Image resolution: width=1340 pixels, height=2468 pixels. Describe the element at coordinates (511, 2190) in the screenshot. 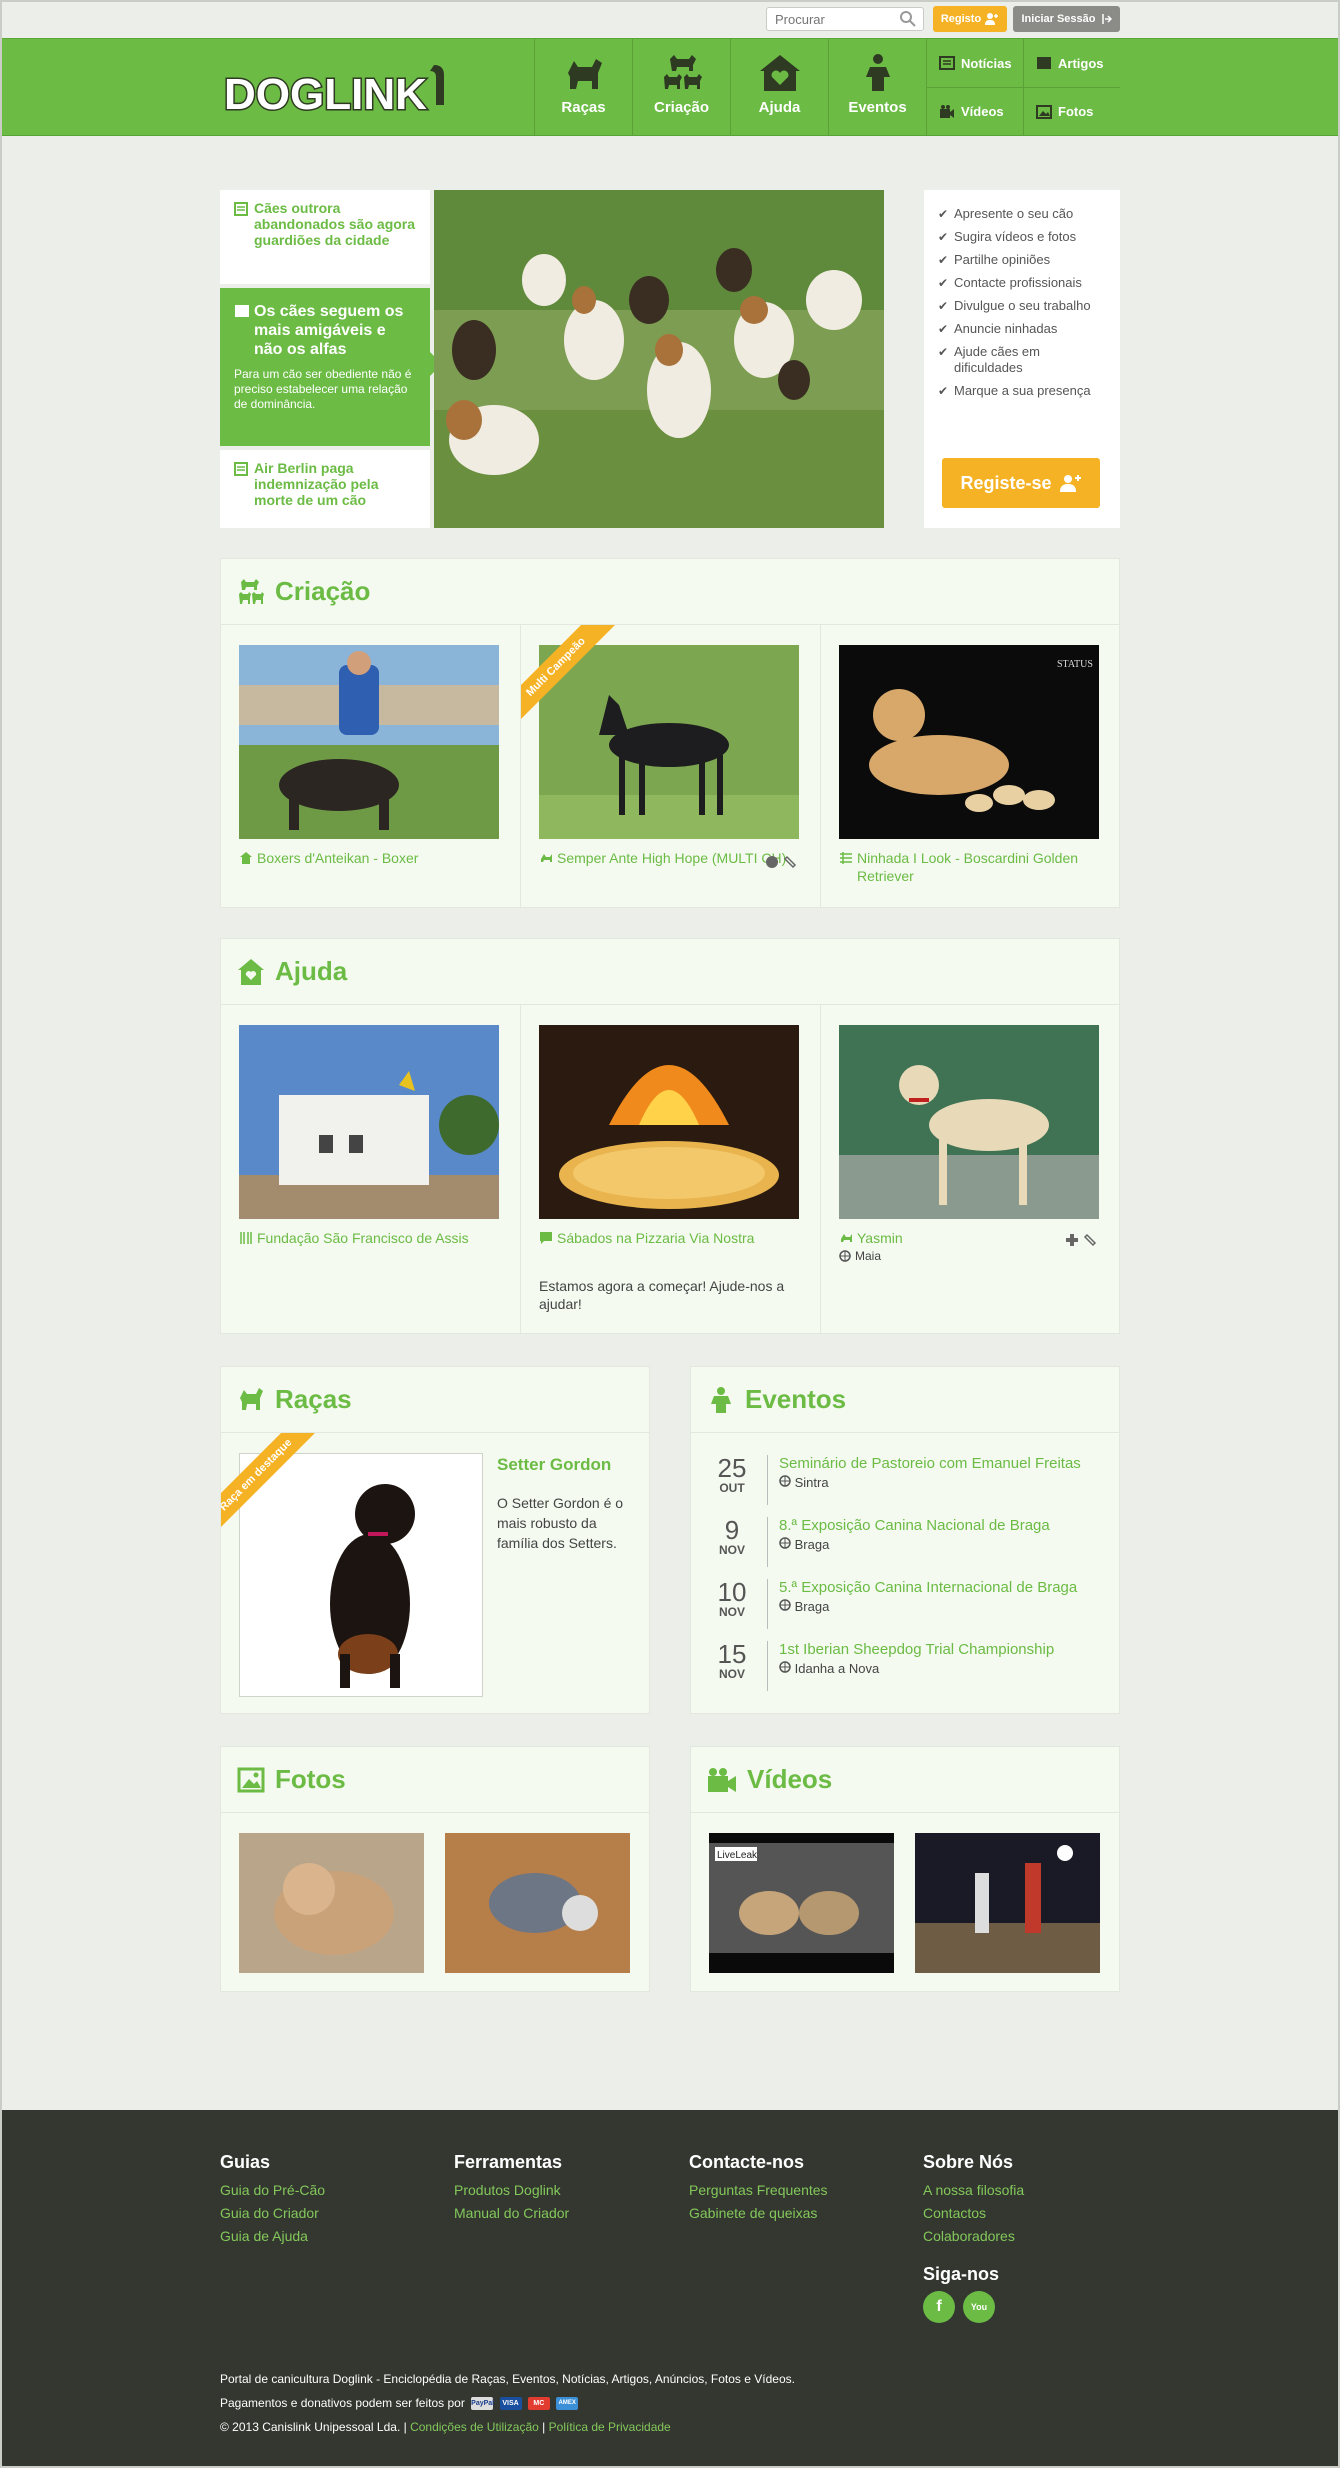

I see `footer-link: Produtos Doglink` at that location.